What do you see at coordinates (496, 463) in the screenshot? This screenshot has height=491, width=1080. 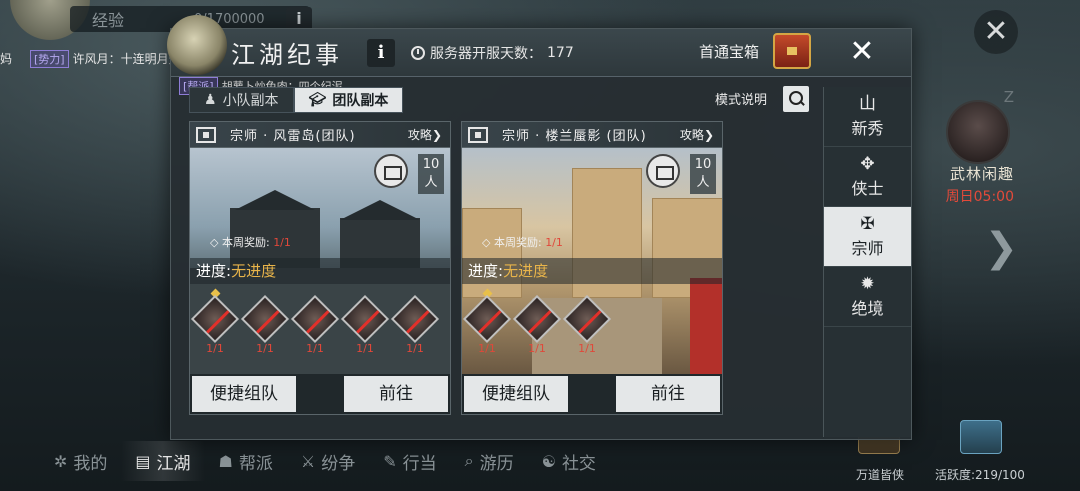 I see `nav-label: 游历` at bounding box center [496, 463].